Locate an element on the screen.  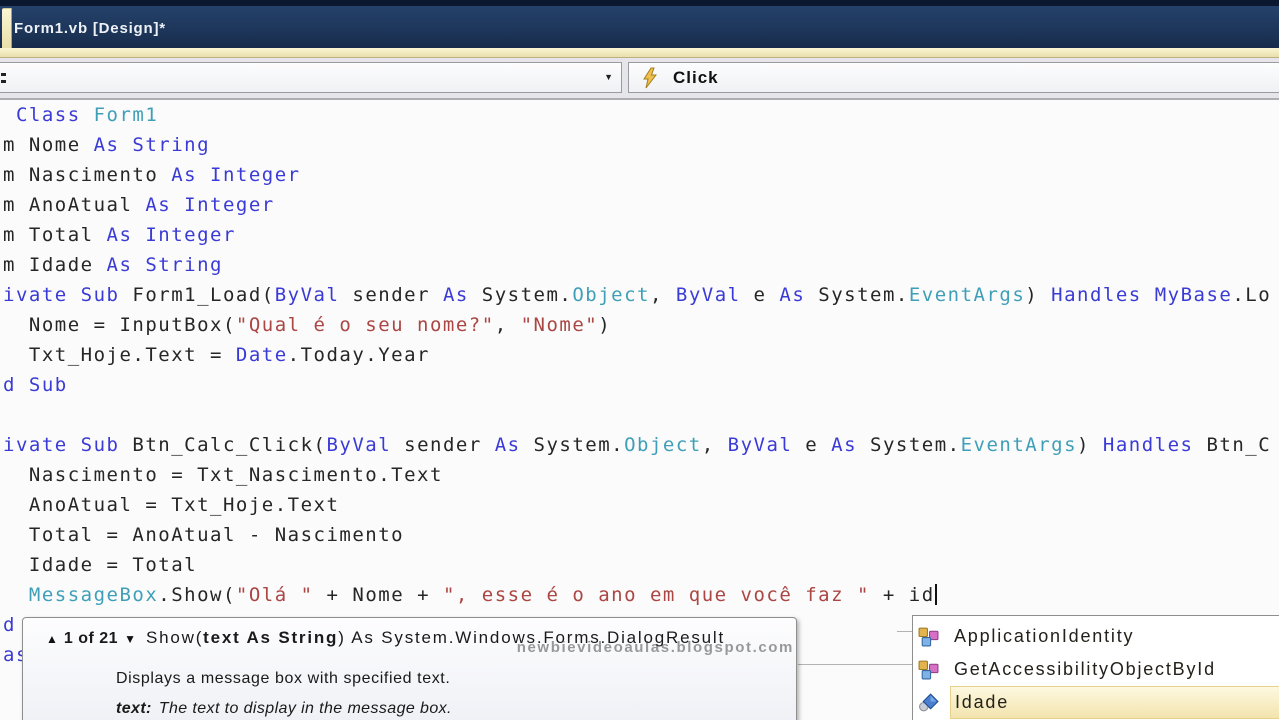
code-line: Txt_Hoje.Text = Date.Today.Year is located at coordinates (637, 355).